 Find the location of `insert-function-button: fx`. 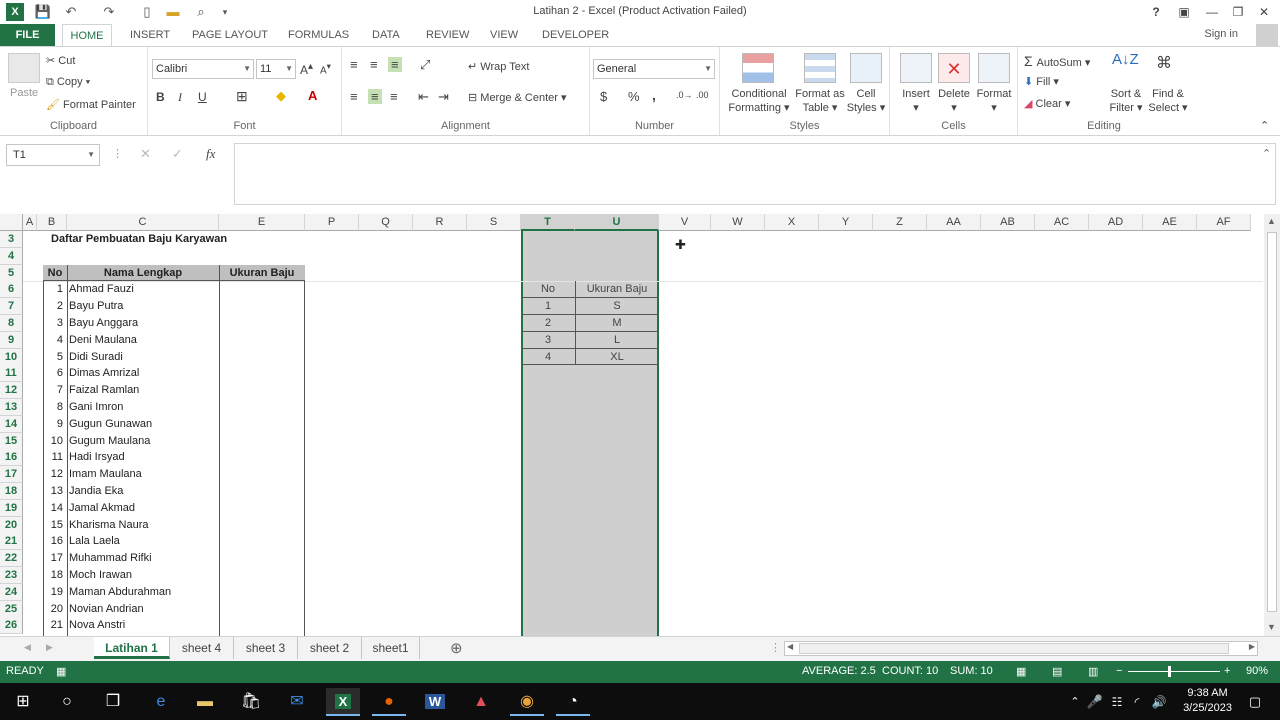

insert-function-button: fx is located at coordinates (210, 154).